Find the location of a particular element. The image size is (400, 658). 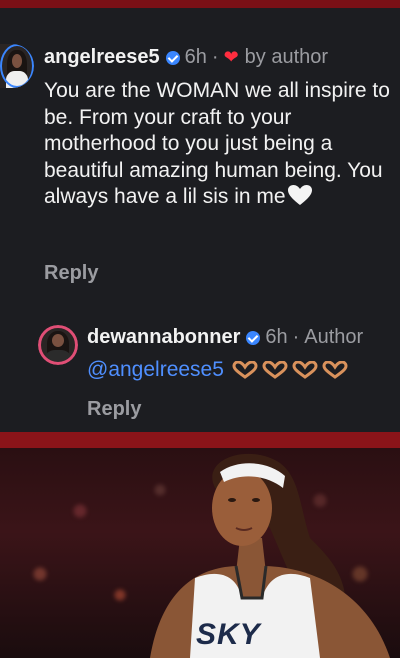

comment-2-author-tag: Author is located at coordinates (334, 337).